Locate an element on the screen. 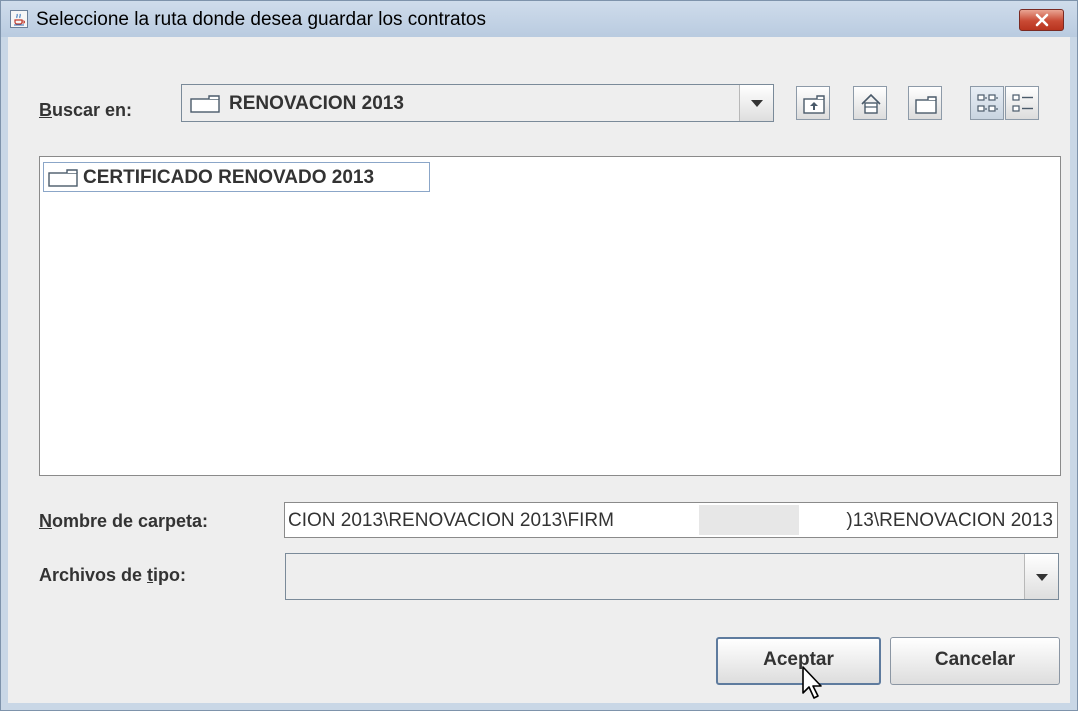 The width and height of the screenshot is (1078, 711). accept-button: Aceptar is located at coordinates (798, 661).